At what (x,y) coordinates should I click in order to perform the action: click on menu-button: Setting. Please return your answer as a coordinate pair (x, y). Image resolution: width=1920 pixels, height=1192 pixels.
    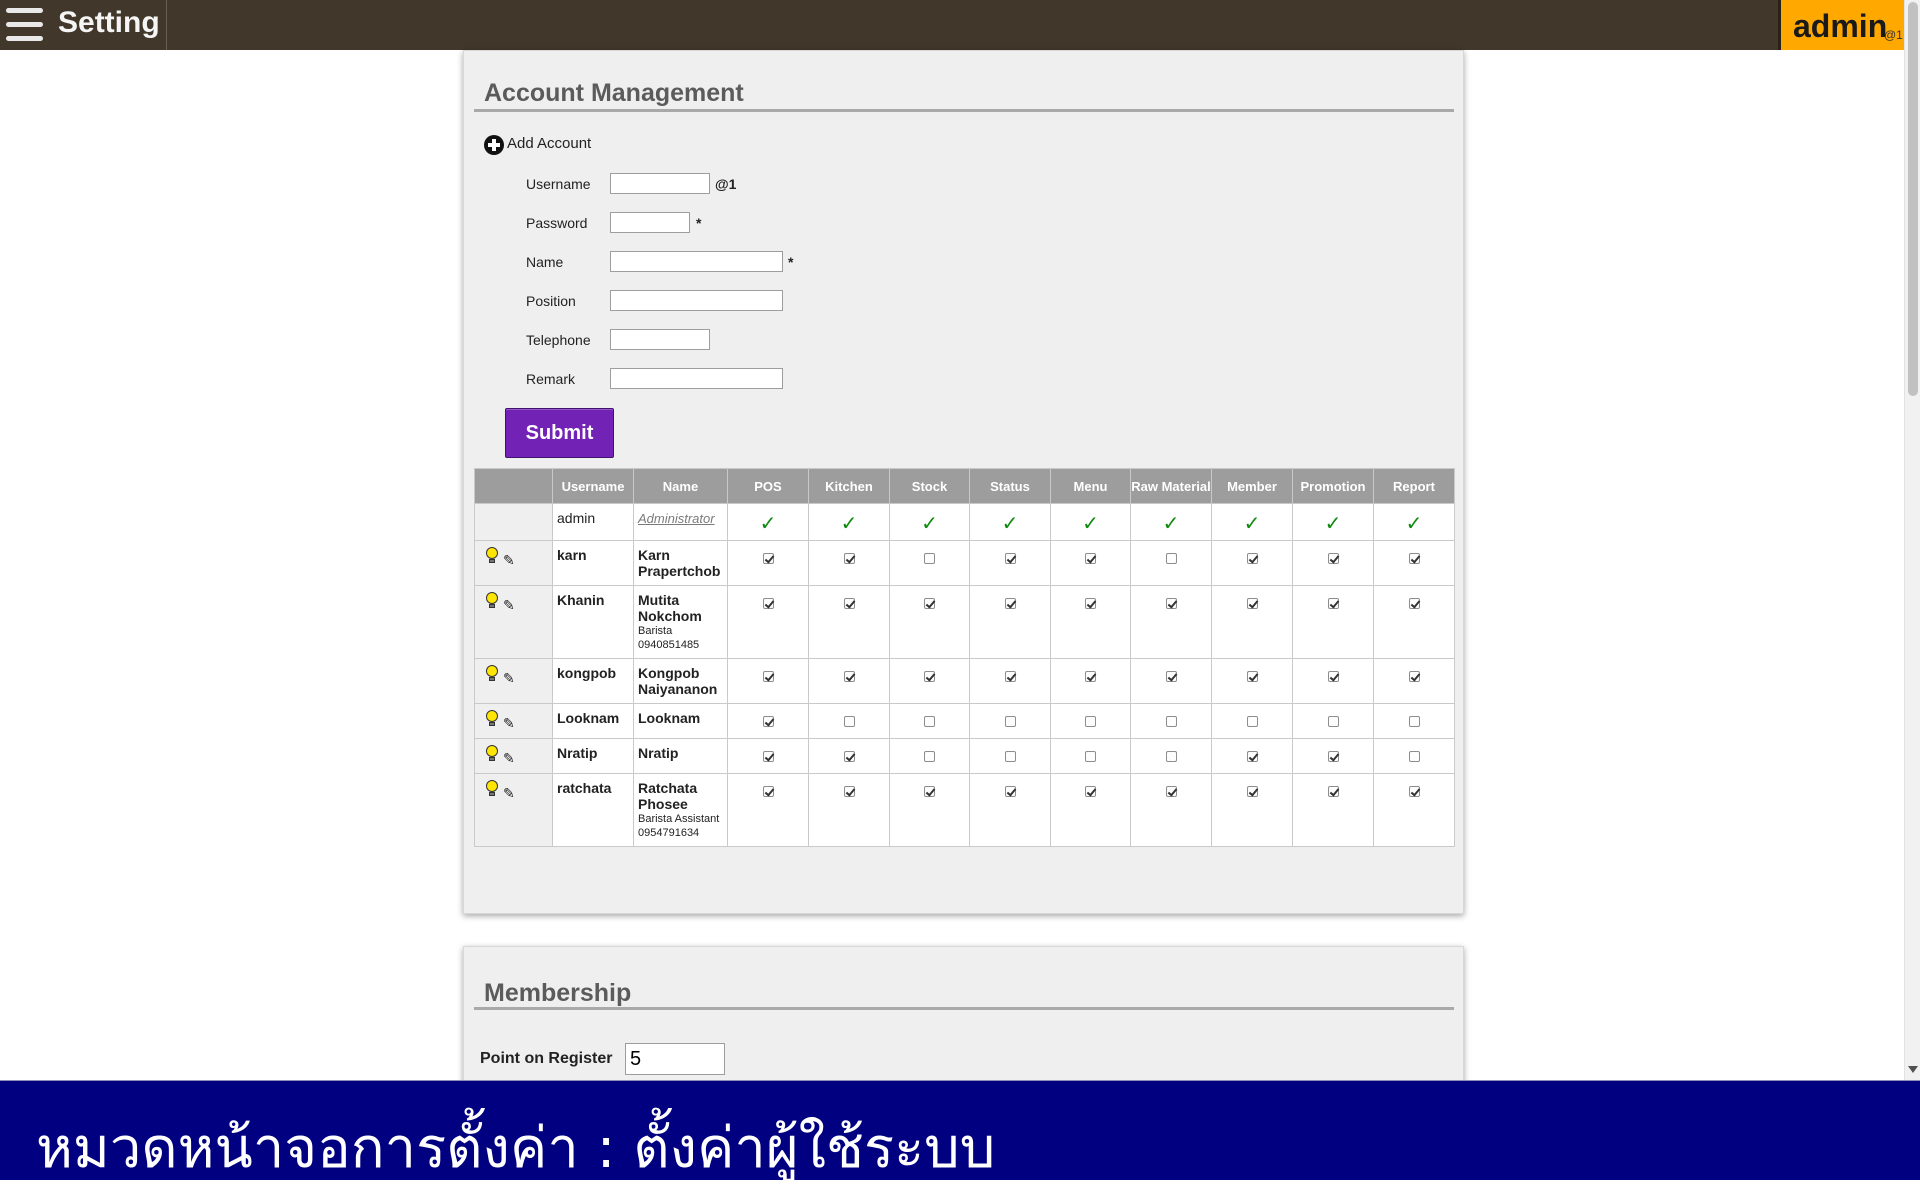
    Looking at the image, I should click on (83, 25).